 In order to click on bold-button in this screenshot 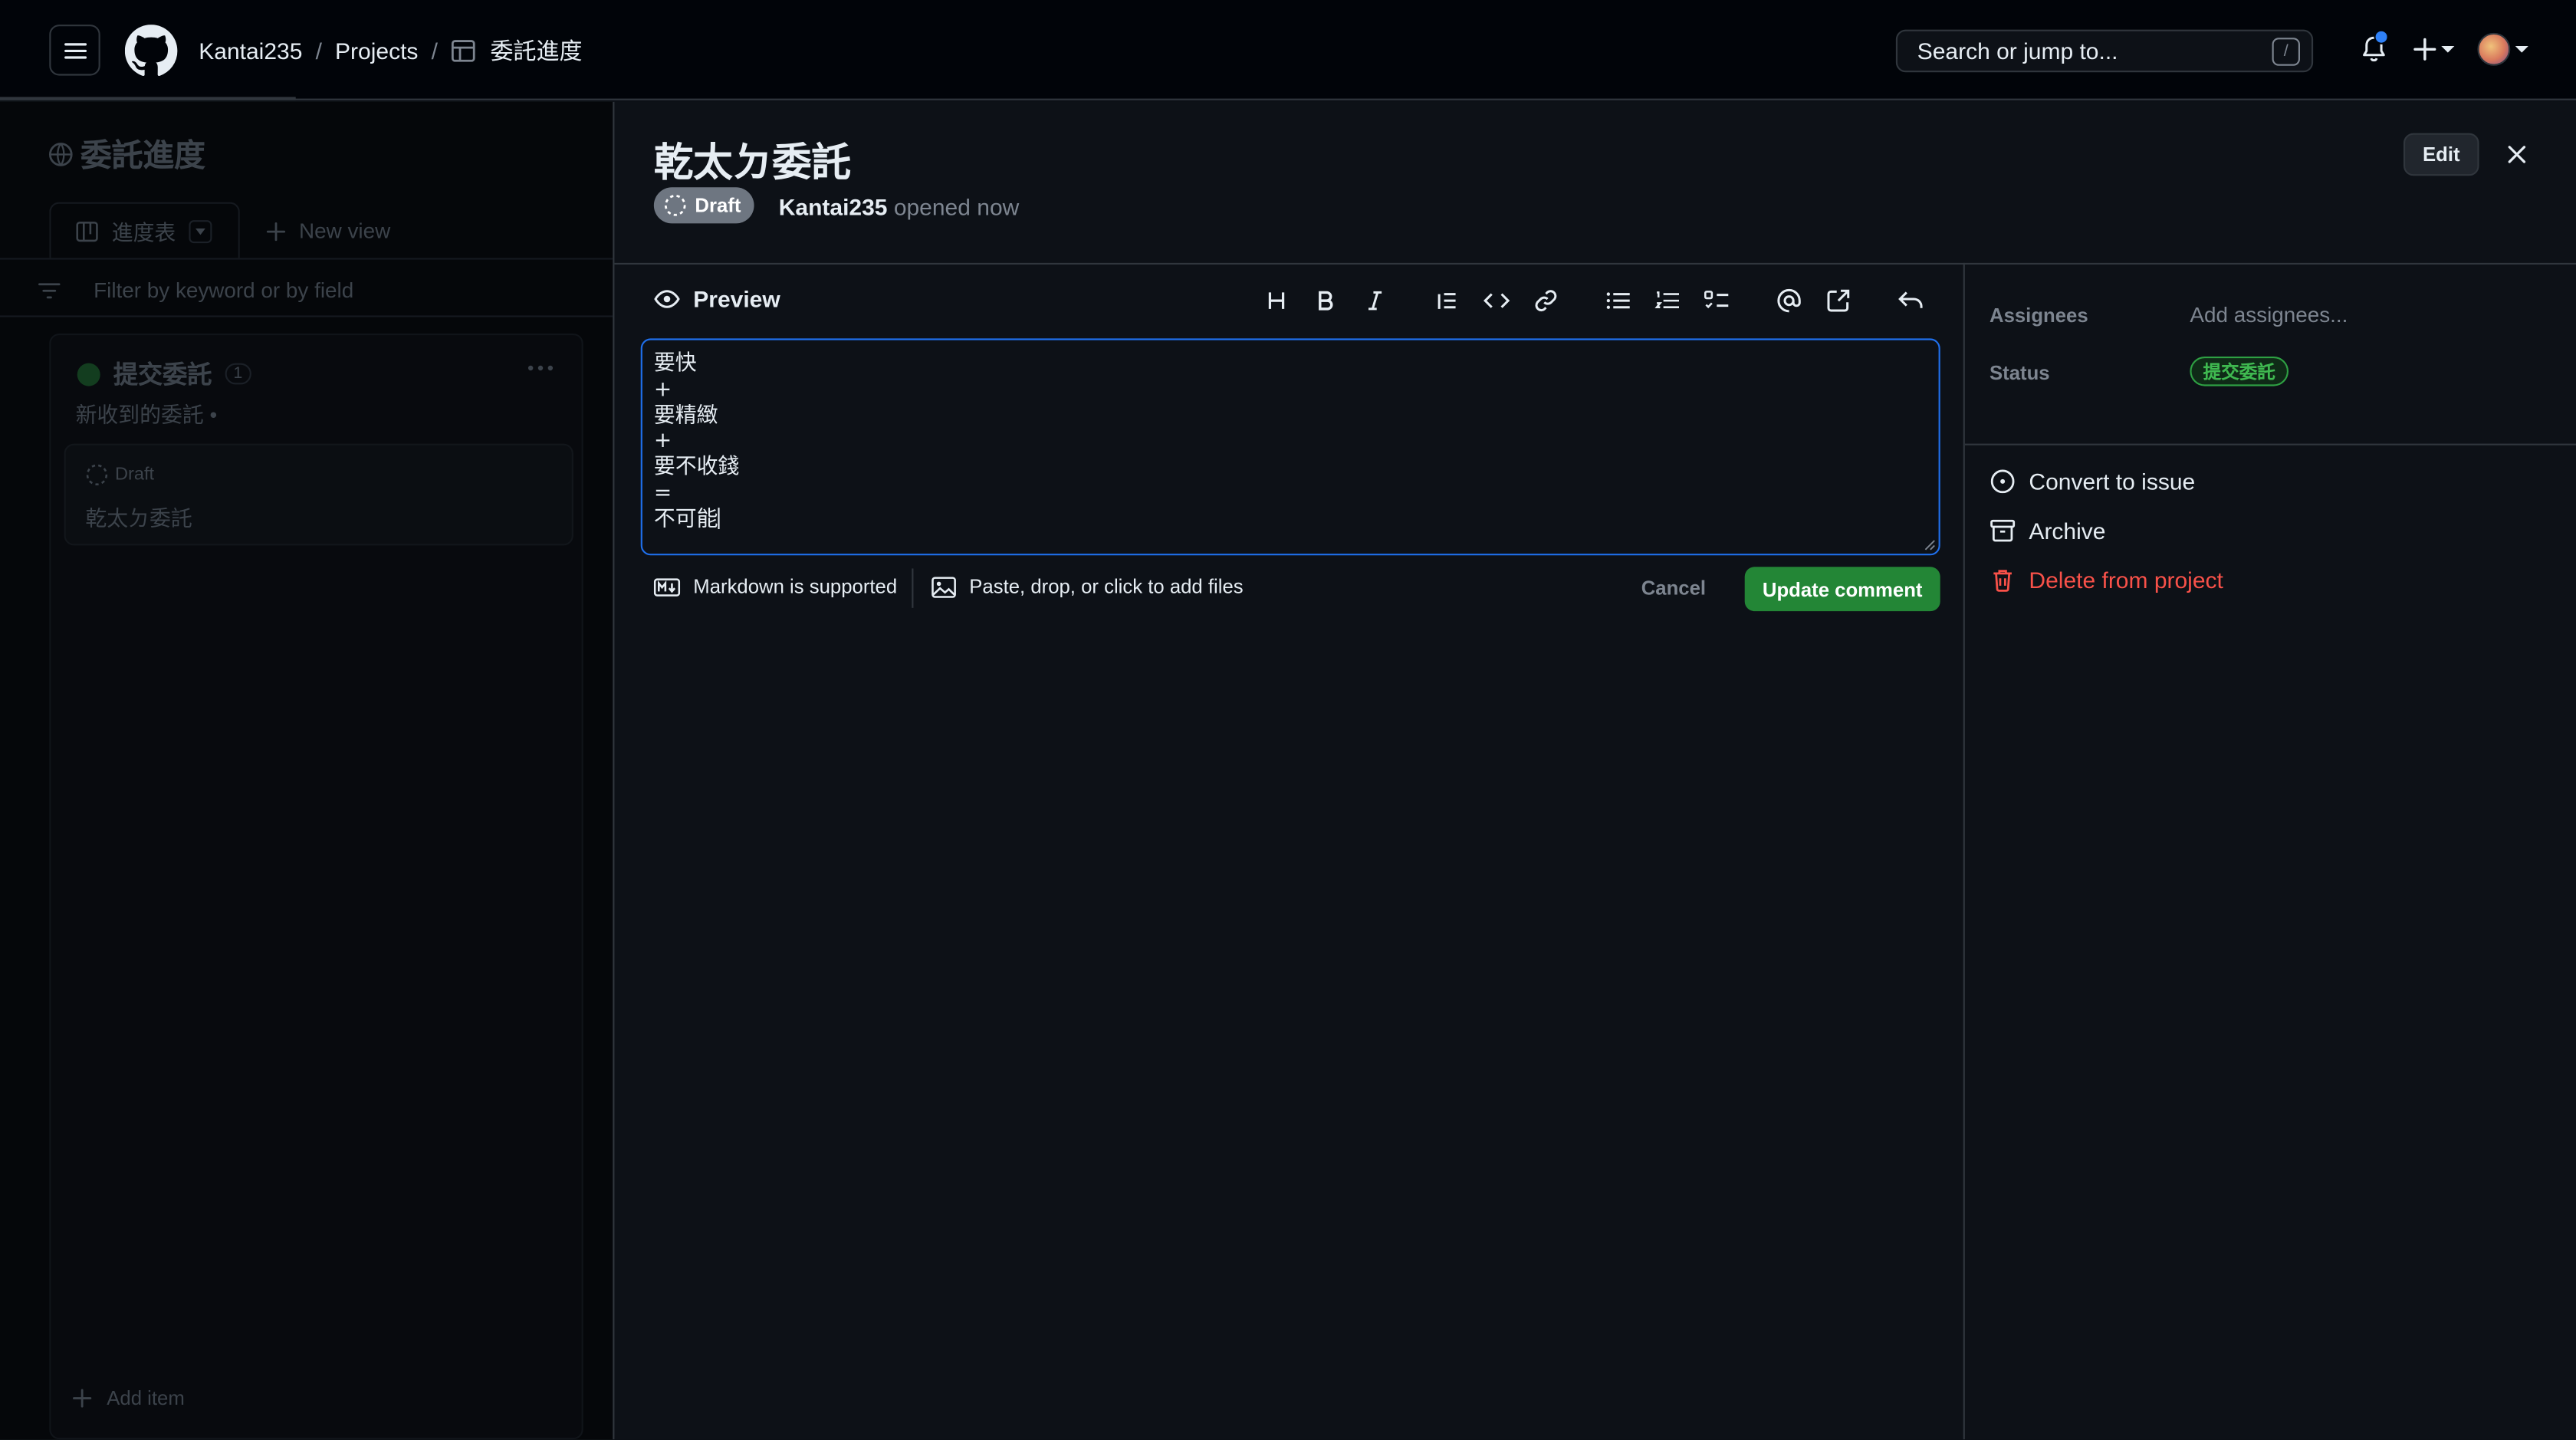, I will do `click(1326, 300)`.